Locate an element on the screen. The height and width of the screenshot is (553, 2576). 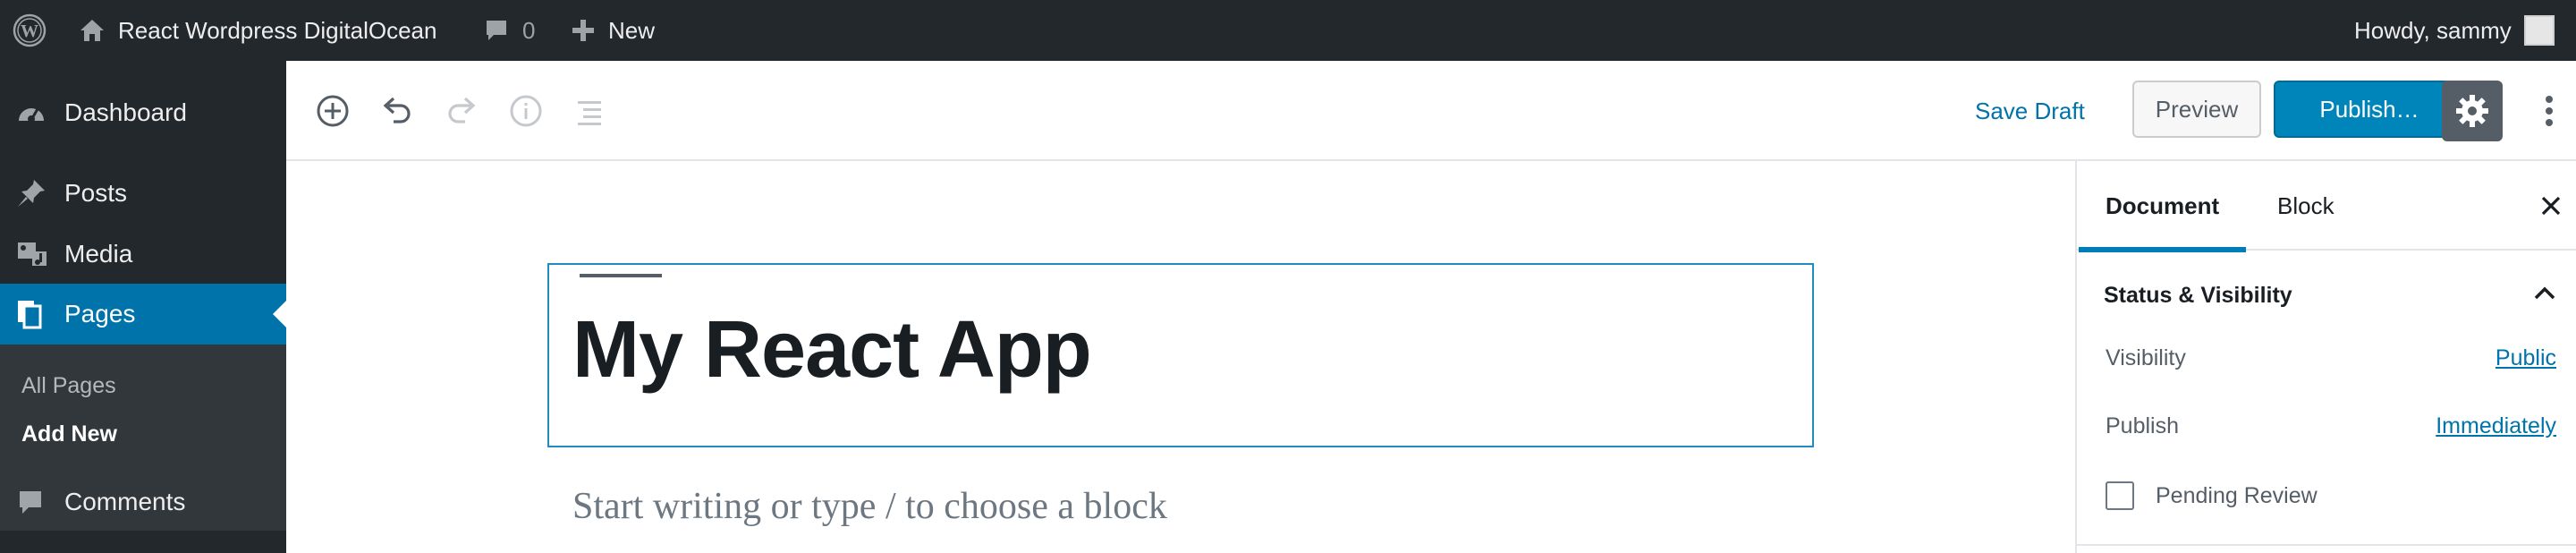
new-label: New is located at coordinates (632, 30).